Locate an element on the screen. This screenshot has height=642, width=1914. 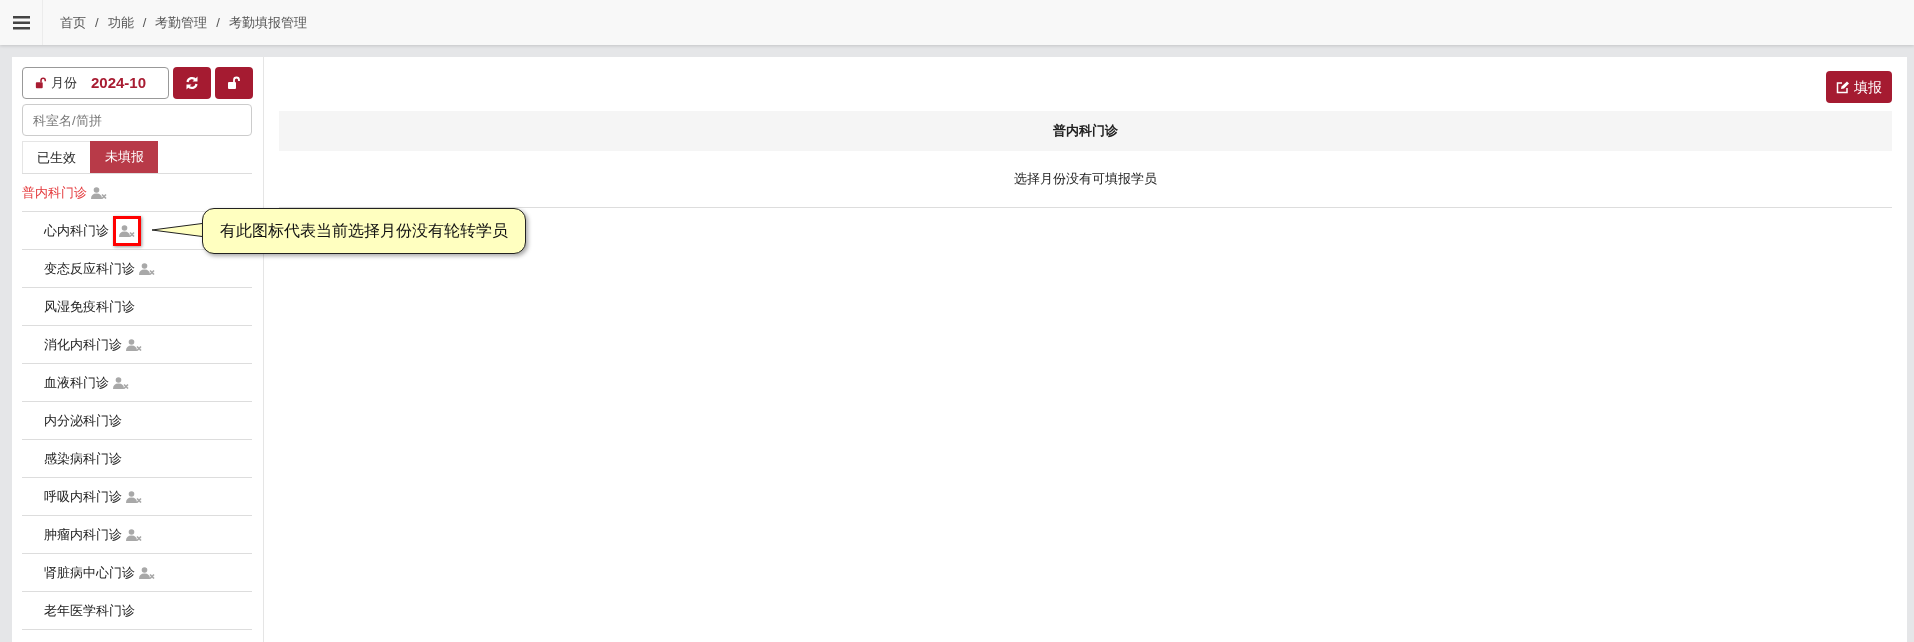
refresh-icon is located at coordinates (192, 83).